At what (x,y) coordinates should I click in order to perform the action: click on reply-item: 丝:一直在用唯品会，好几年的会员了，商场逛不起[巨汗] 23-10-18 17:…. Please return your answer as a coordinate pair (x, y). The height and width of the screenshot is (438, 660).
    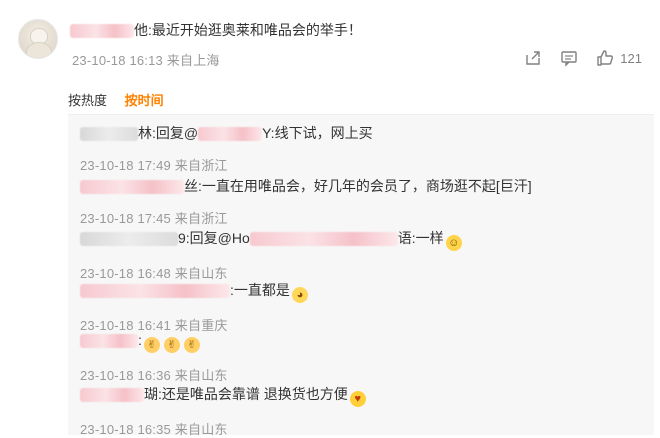
    Looking at the image, I should click on (306, 201).